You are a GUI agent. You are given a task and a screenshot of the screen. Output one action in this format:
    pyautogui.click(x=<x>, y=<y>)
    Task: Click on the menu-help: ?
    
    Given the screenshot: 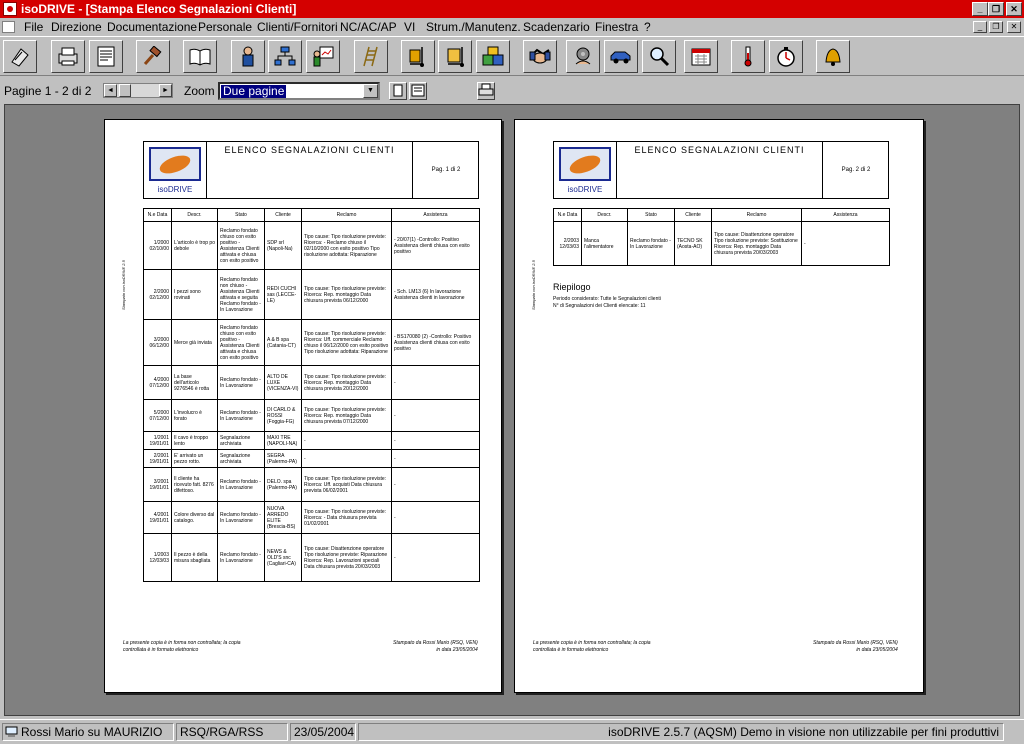 What is the action you would take?
    pyautogui.click(x=647, y=27)
    